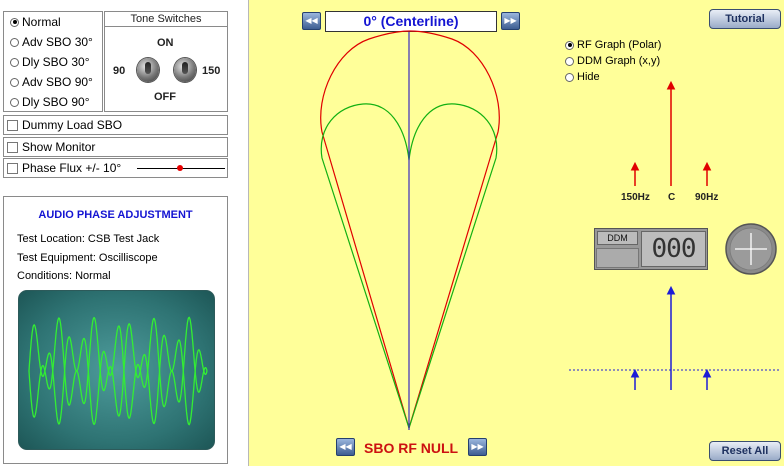  Describe the element at coordinates (56, 102) in the screenshot. I see `mode-label: Dly SBO 90°` at that location.